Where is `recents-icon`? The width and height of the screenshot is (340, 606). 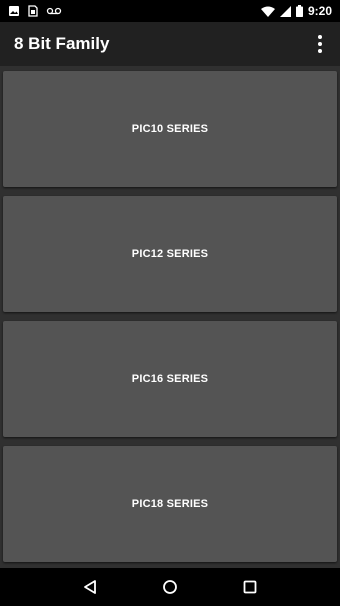 recents-icon is located at coordinates (250, 587).